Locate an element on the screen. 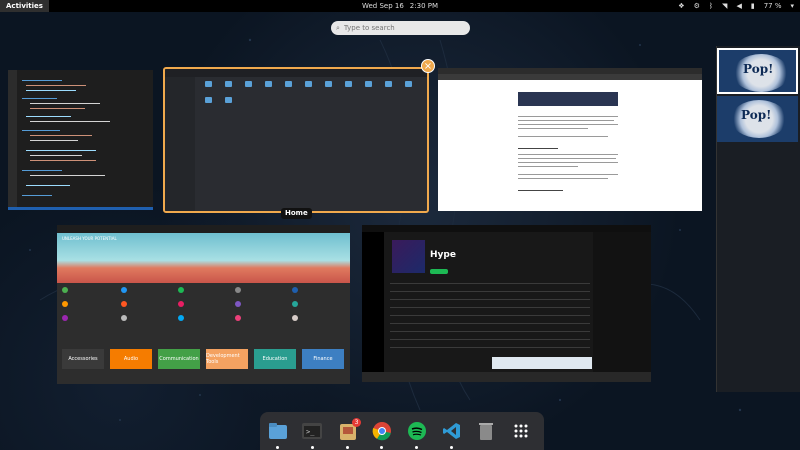 The height and width of the screenshot is (450, 800). bluetooth-icon: ᛒ is located at coordinates (711, 6).